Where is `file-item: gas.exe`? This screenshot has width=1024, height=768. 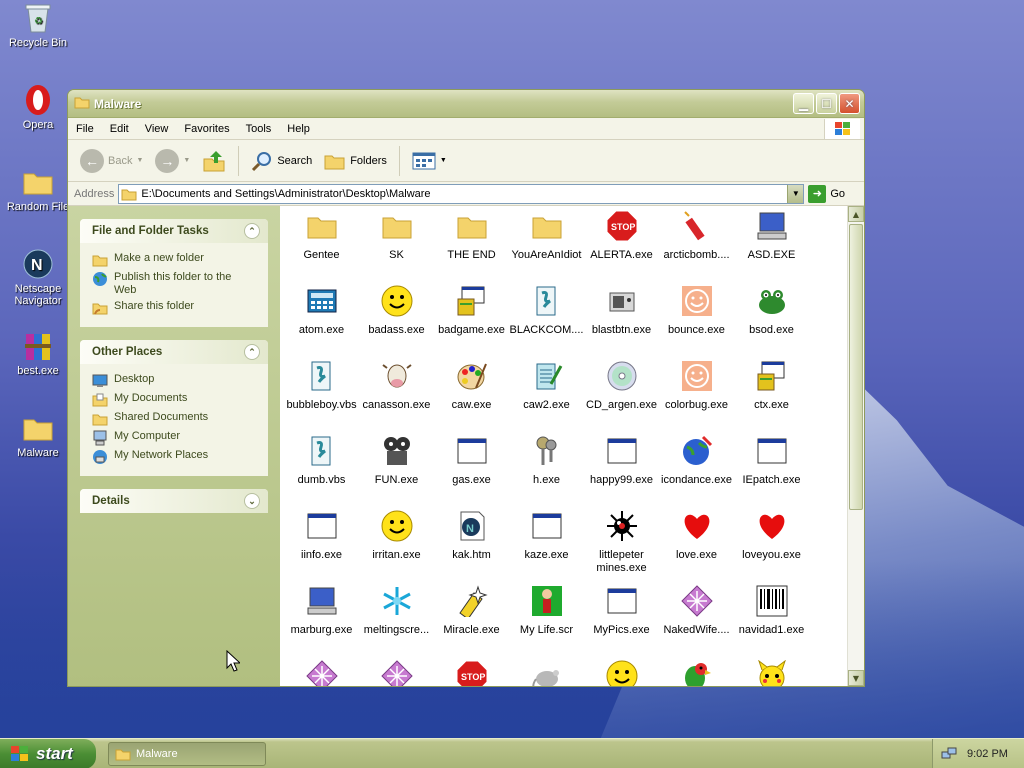
file-item: gas.exe is located at coordinates (471, 470).